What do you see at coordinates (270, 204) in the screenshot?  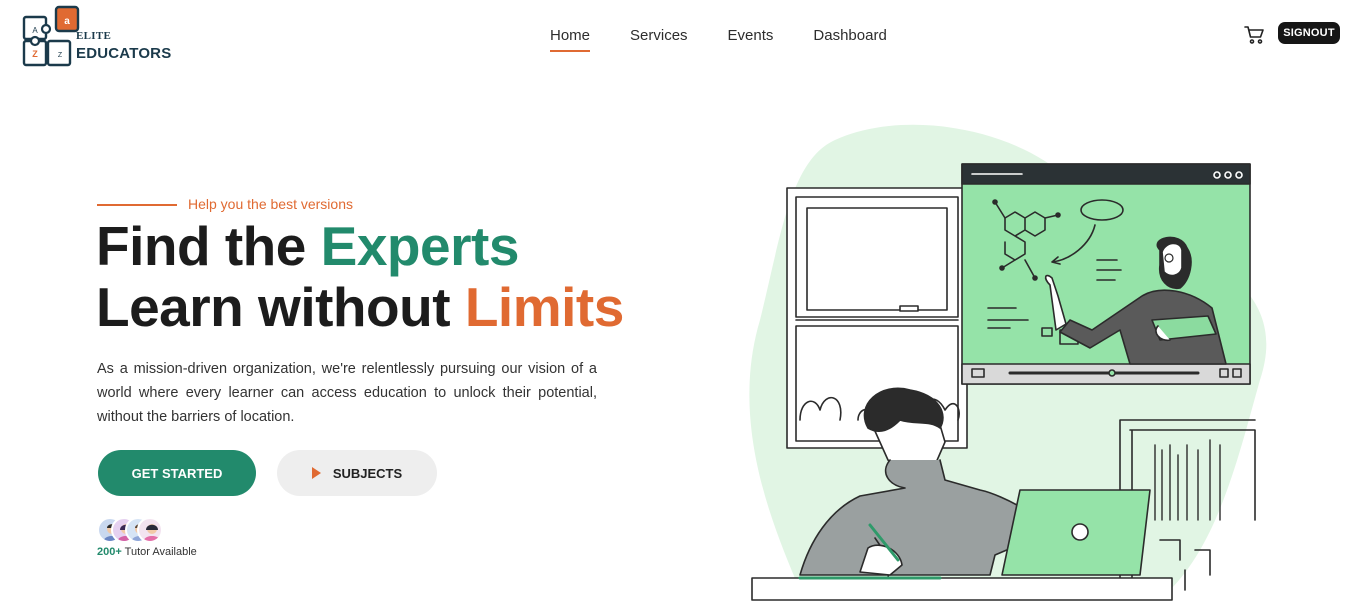 I see `hero-tagline: Help you the best versions` at bounding box center [270, 204].